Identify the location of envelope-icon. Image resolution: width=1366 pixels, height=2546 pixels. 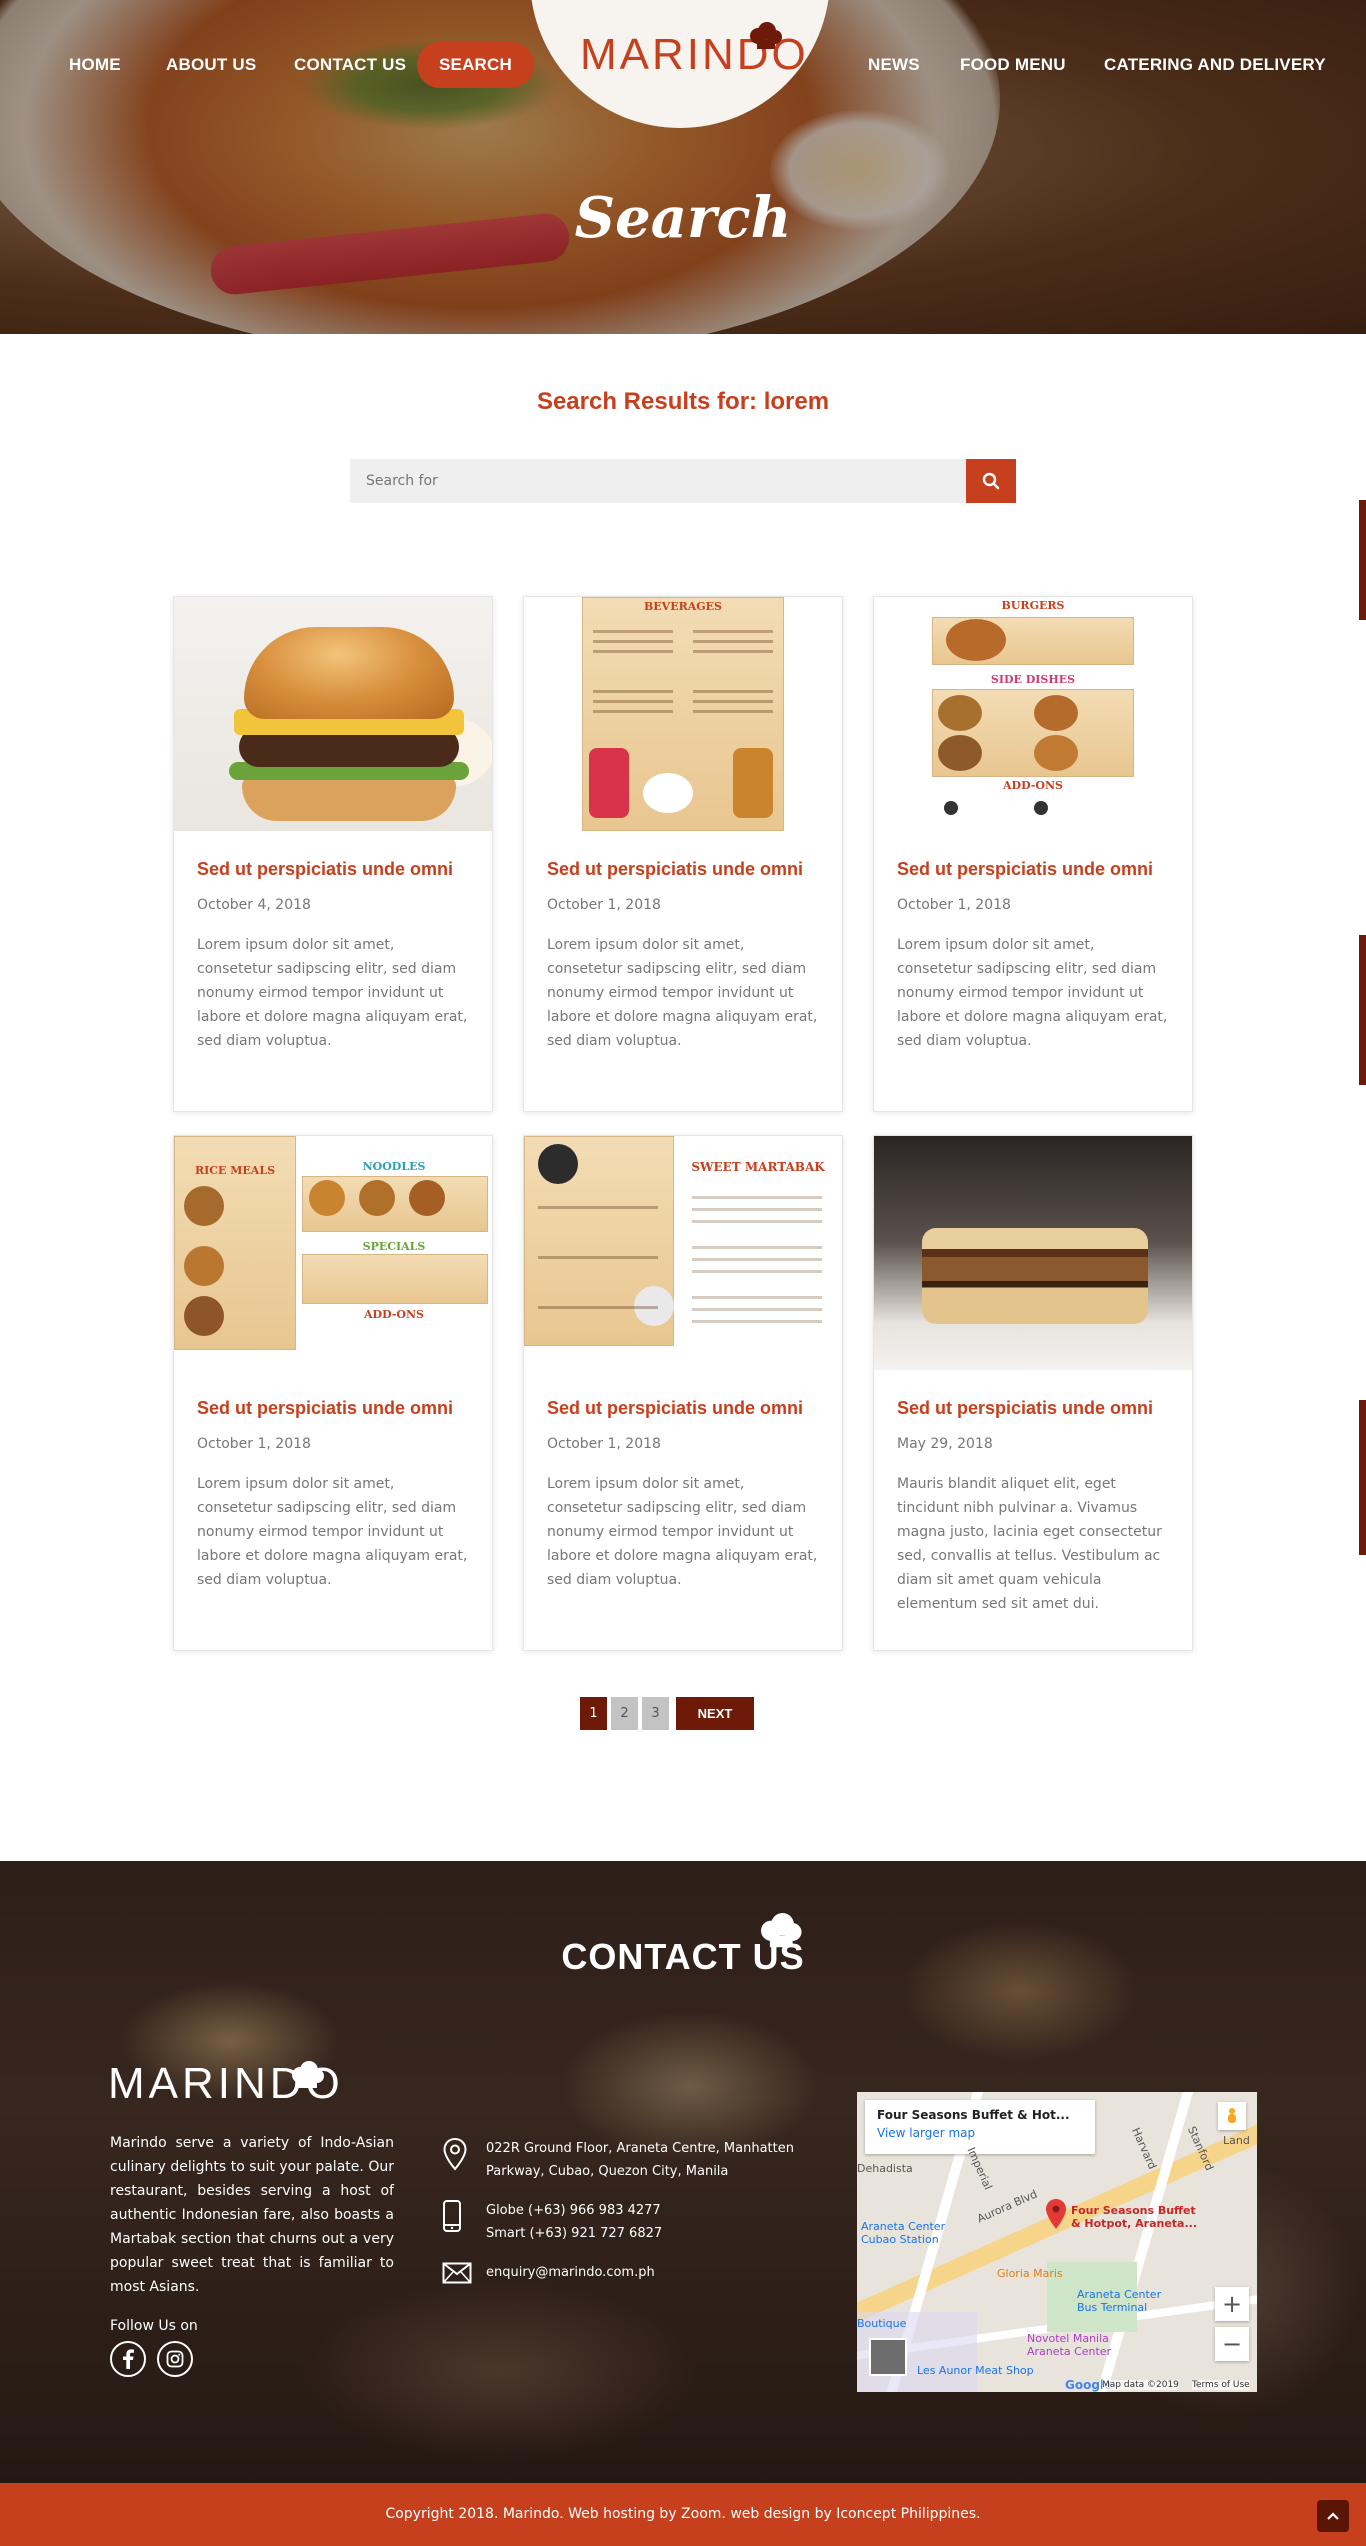
(457, 2273).